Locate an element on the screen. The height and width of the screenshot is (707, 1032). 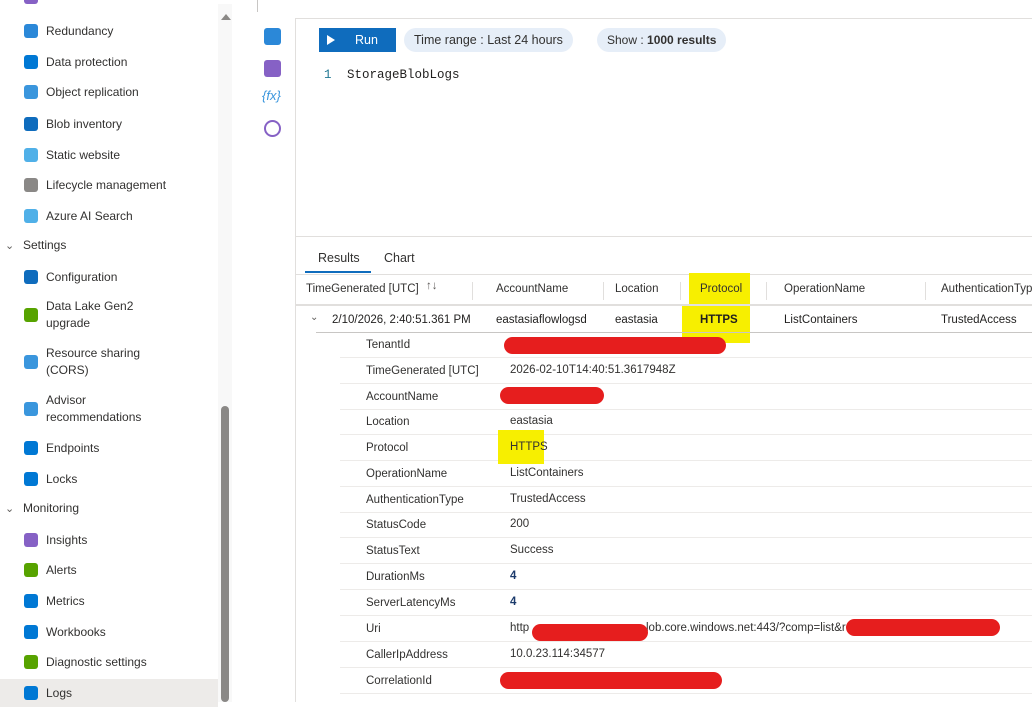
tables-icon is located at coordinates (272, 36).